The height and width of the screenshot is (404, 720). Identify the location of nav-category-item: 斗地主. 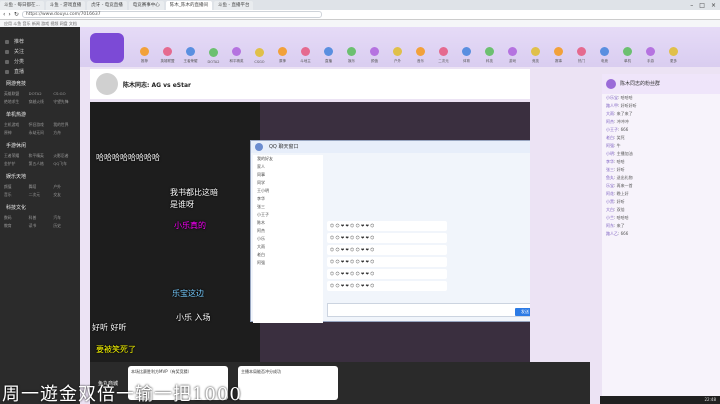
(305, 52).